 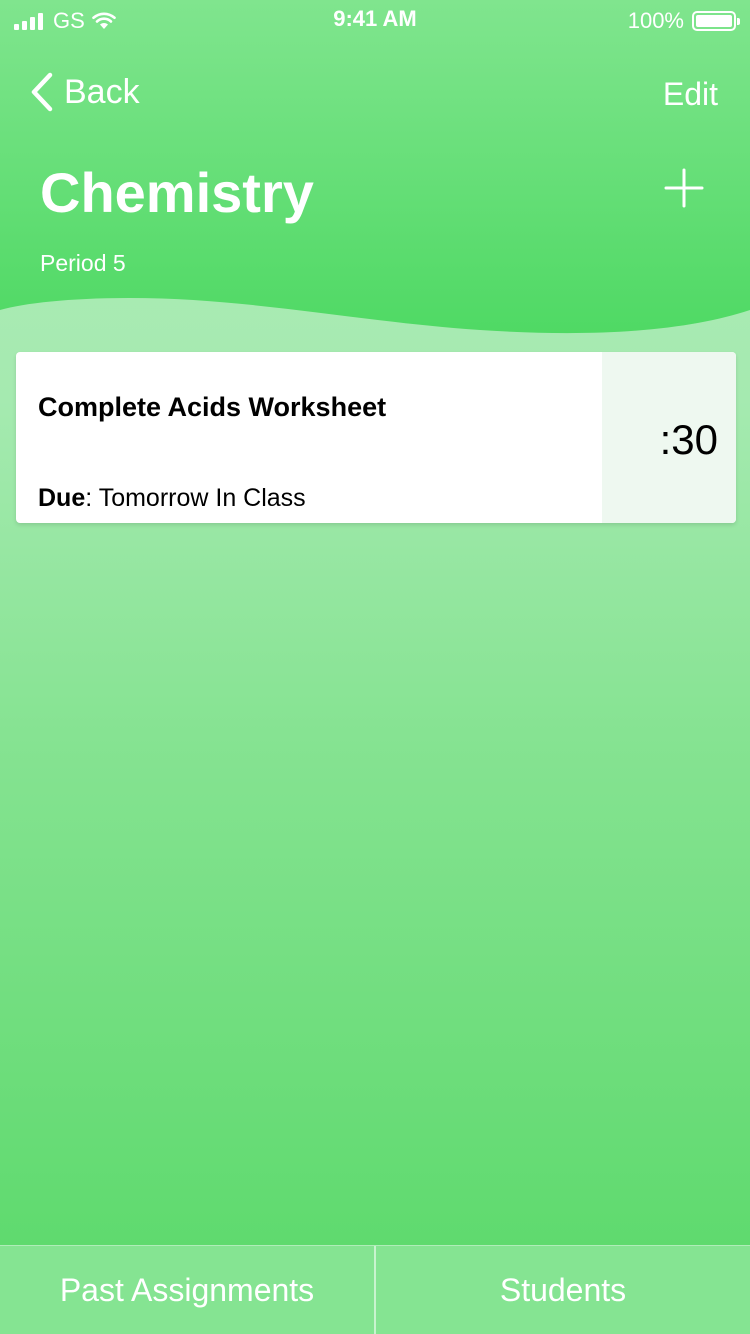 What do you see at coordinates (177, 192) in the screenshot?
I see `page-title: Chemistry` at bounding box center [177, 192].